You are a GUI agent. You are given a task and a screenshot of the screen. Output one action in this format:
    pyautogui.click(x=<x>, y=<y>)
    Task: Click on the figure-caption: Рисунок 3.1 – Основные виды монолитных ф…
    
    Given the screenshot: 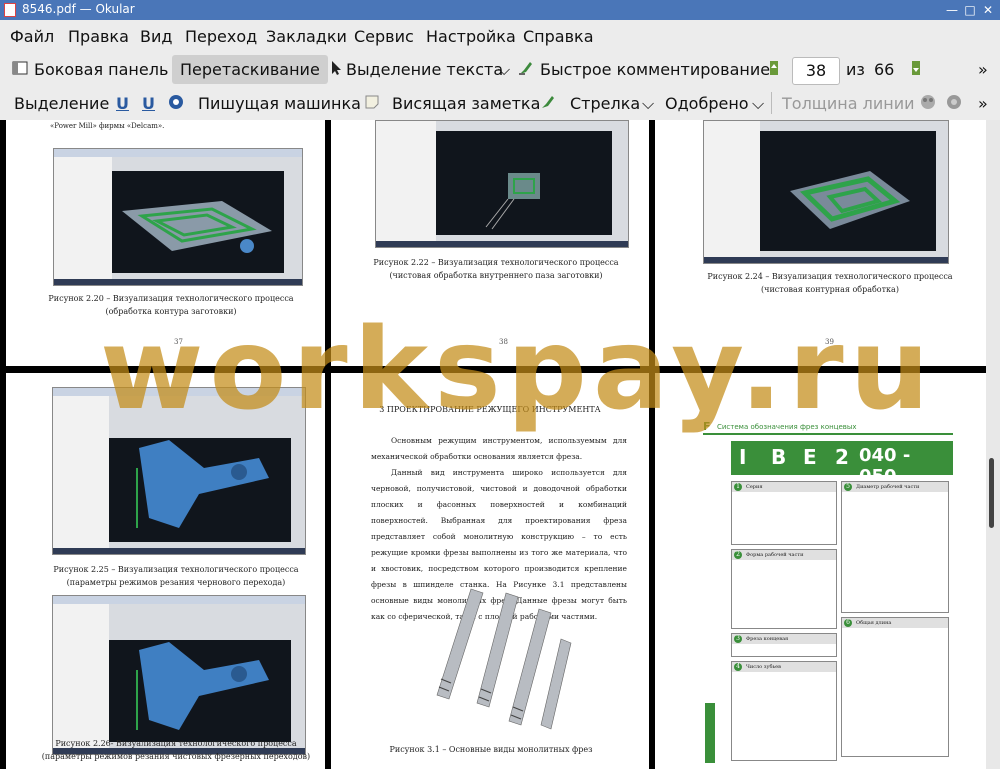 What is the action you would take?
    pyautogui.click(x=491, y=749)
    